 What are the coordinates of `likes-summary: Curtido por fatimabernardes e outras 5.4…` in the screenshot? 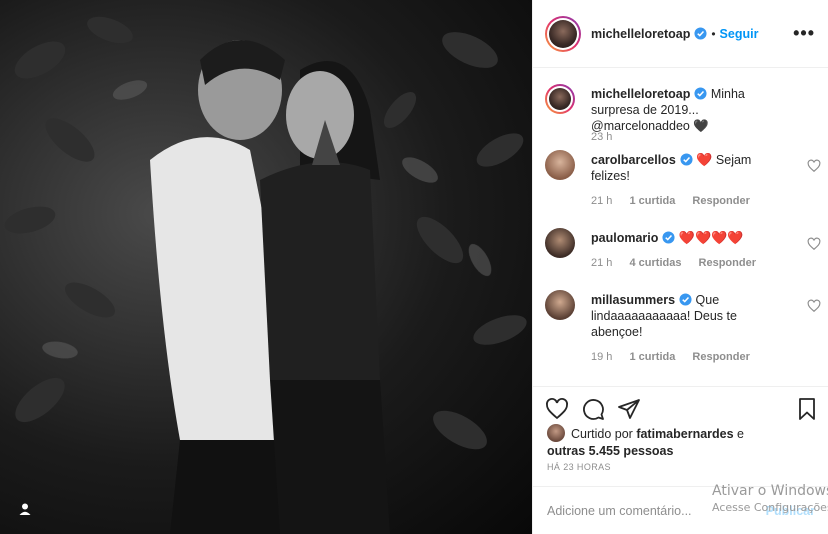 It's located at (682, 442).